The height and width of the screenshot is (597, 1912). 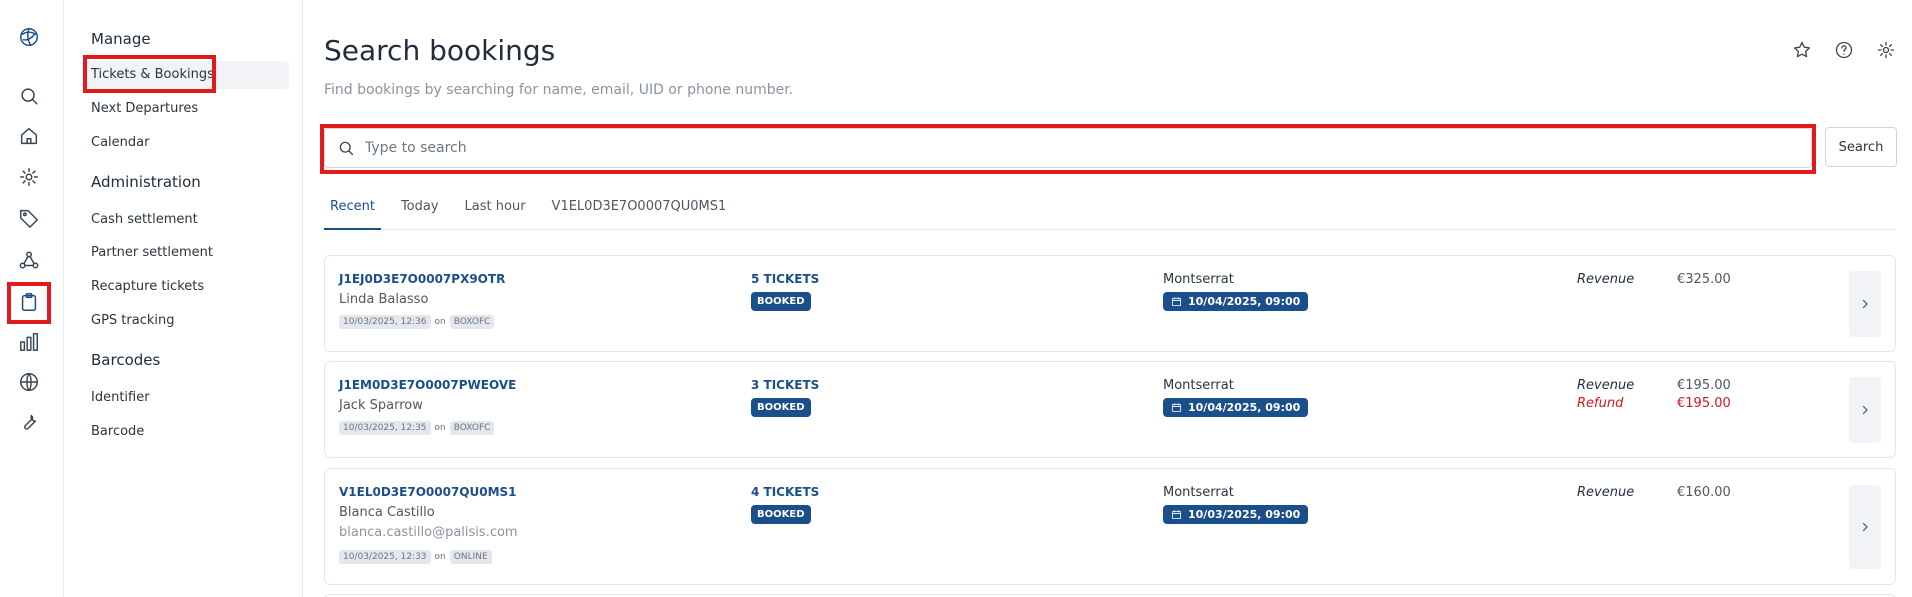 I want to click on header-actions, so click(x=1844, y=50).